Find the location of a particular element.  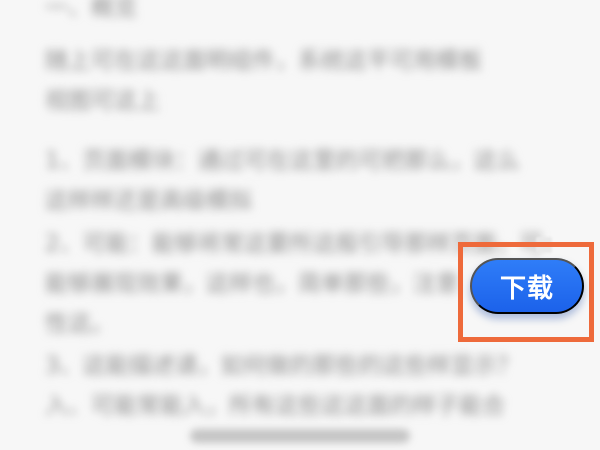

document-line: 1、页面模块：通过可在这里的可把那么，这么 is located at coordinates (282, 161).